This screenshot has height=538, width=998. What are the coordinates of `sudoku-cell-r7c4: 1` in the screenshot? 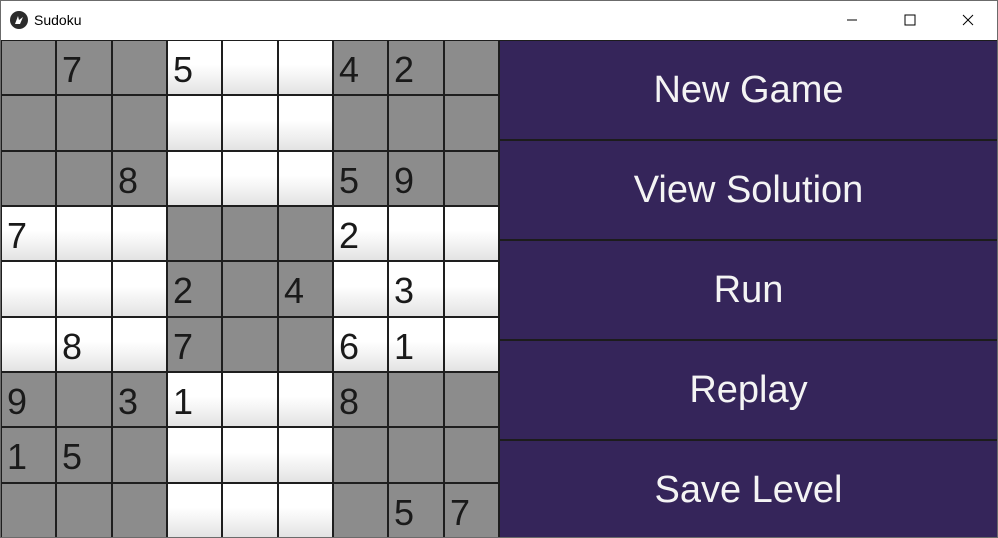 It's located at (194, 399).